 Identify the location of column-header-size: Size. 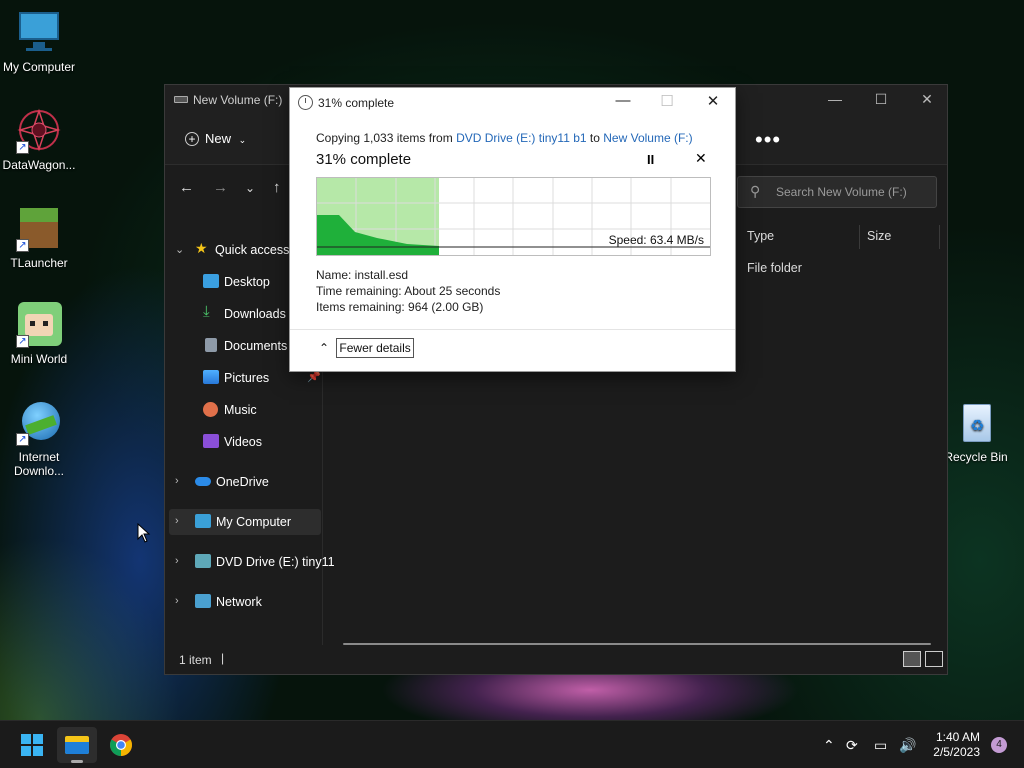
(879, 236).